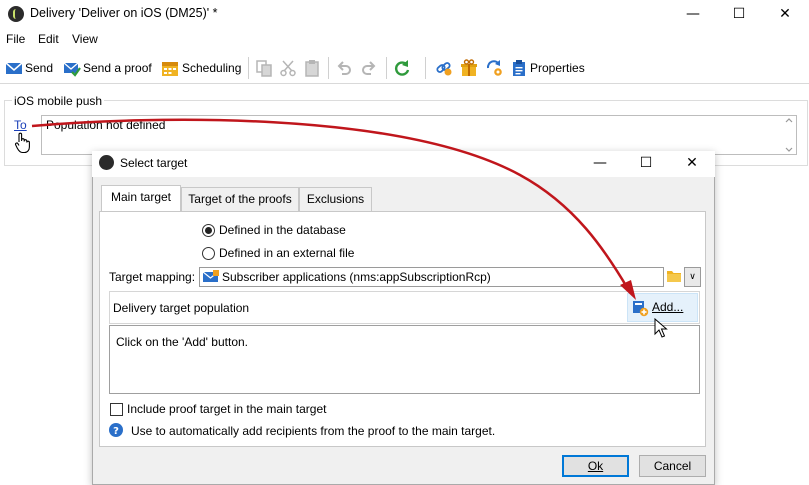  What do you see at coordinates (181, 308) in the screenshot?
I see `population-label: Delivery target population` at bounding box center [181, 308].